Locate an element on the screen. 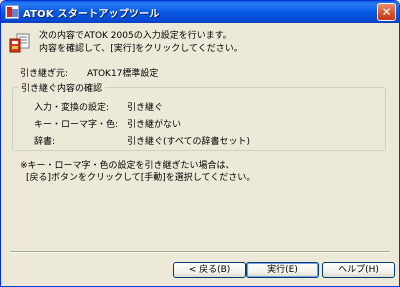 The image size is (400, 287). dictionary-label: 辞書: is located at coordinates (45, 142).